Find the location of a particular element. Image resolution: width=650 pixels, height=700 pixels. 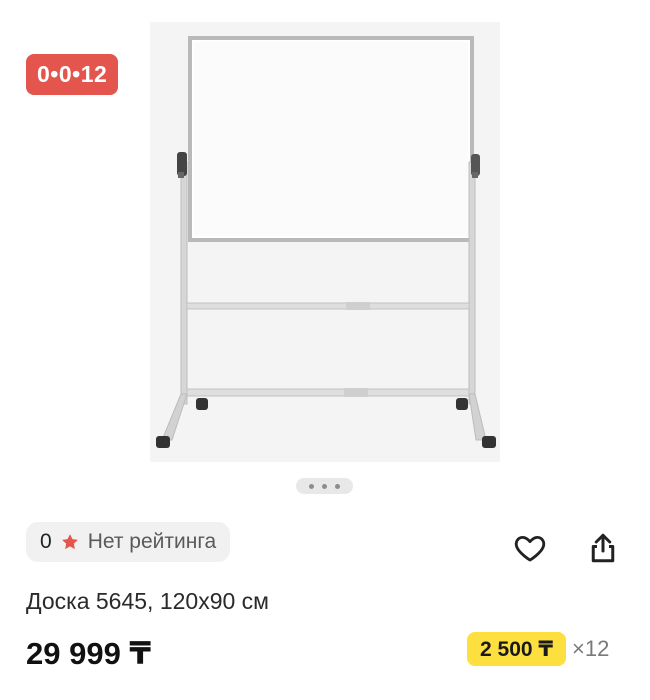

rating-chip: 0 Нет рейтинга is located at coordinates (128, 542).